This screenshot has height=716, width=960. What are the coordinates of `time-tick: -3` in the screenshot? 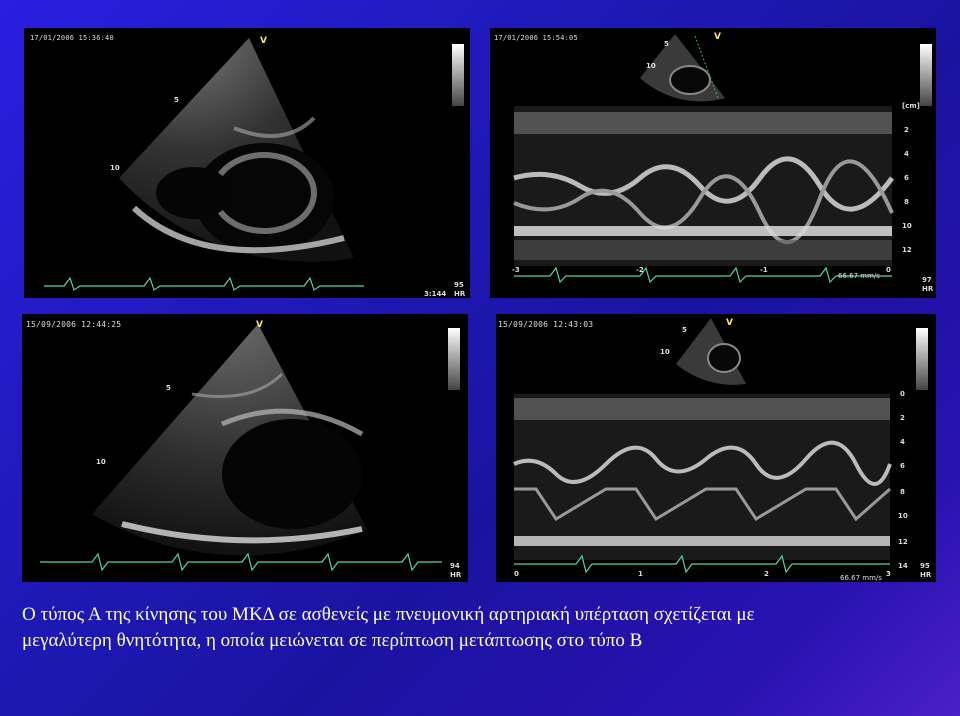 It's located at (516, 270).